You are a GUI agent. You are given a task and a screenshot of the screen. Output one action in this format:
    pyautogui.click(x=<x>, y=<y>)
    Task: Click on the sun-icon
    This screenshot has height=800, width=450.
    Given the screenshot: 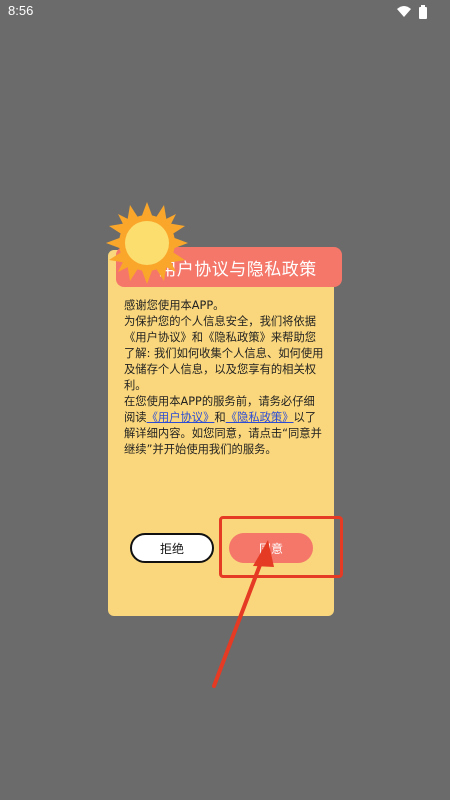 What is the action you would take?
    pyautogui.click(x=147, y=243)
    